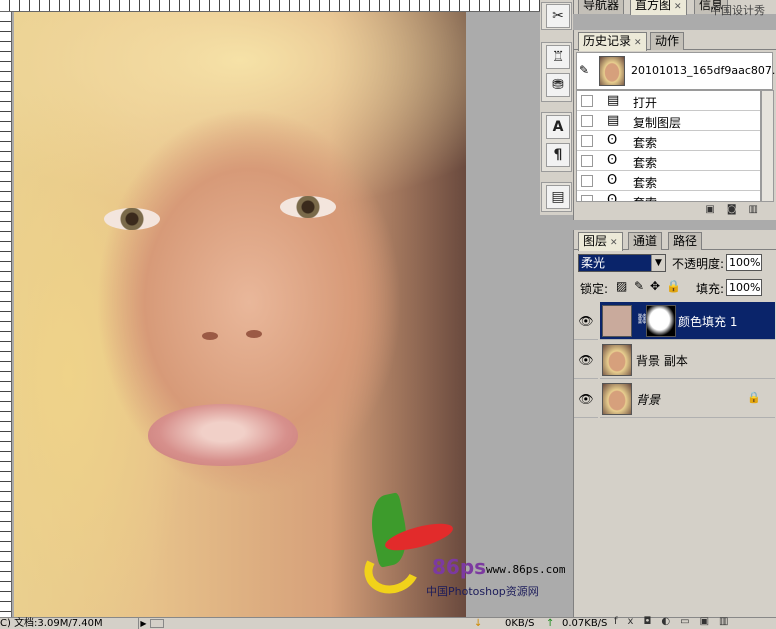 This screenshot has width=776, height=629. I want to click on navigator-panel: 导航器 直方图 ✕ 信息 中国设计秀, so click(674, 8).